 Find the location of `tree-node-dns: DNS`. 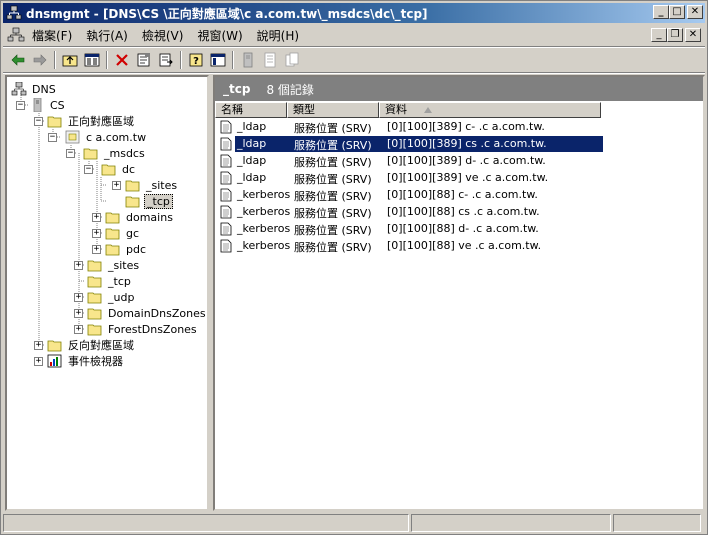

tree-node-dns: DNS is located at coordinates (34, 89).